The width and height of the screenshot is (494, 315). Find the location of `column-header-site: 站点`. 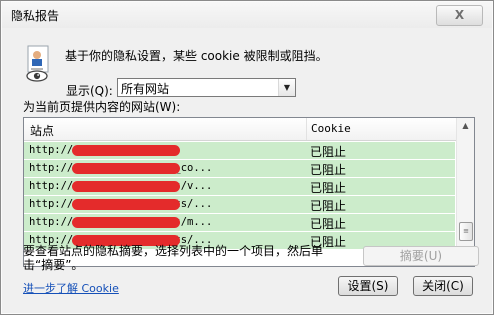

column-header-site: 站点 is located at coordinates (42, 130).